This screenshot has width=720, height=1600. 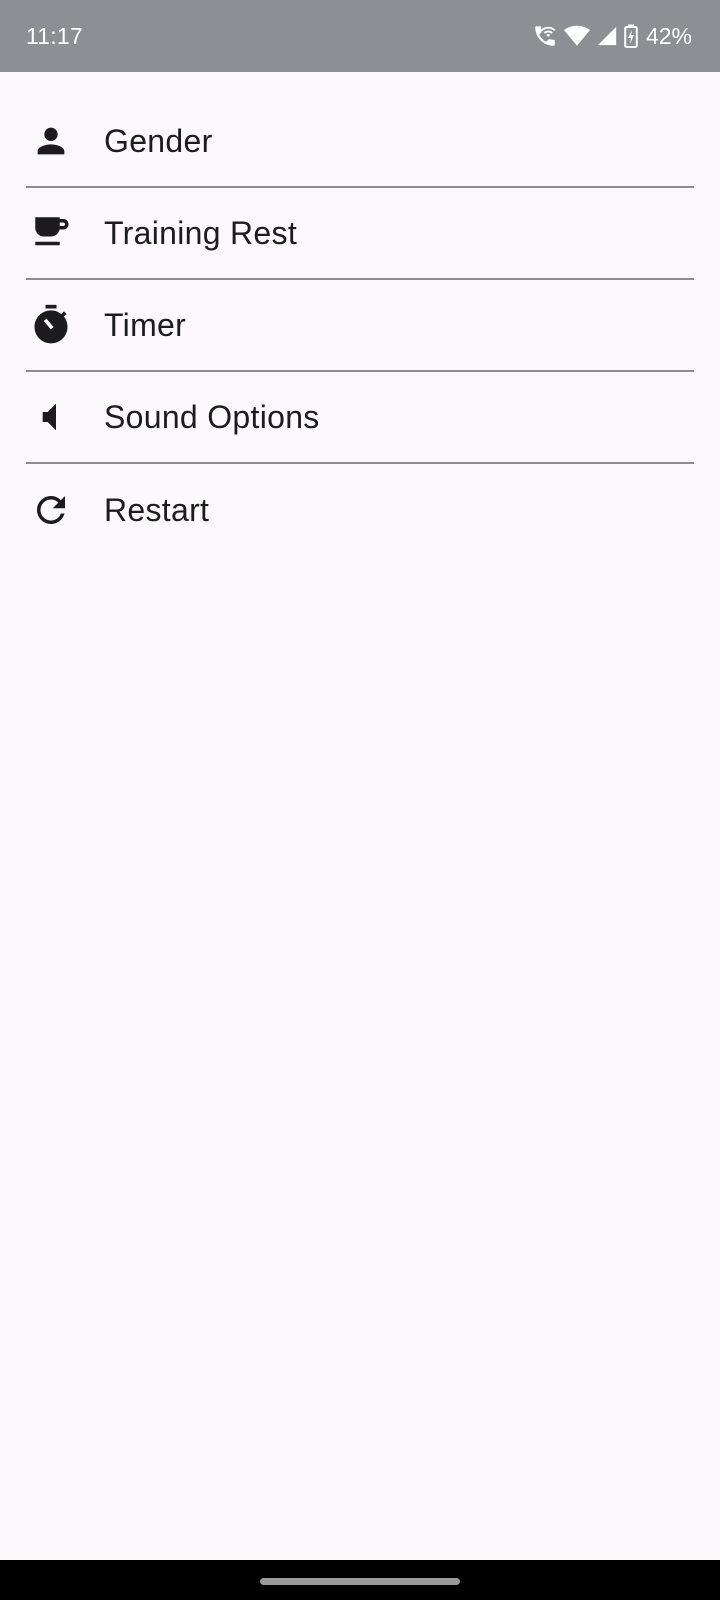 What do you see at coordinates (51, 141) in the screenshot?
I see `person-icon` at bounding box center [51, 141].